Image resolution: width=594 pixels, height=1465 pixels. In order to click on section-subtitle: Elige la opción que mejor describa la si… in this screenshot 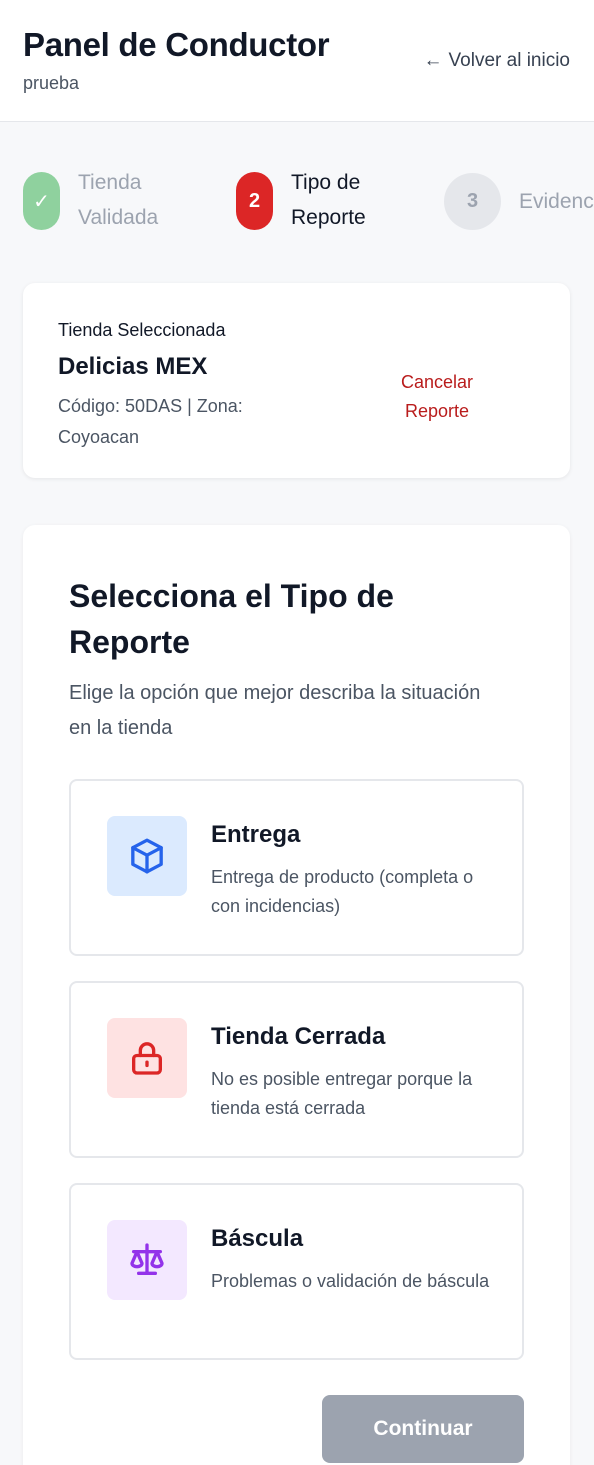, I will do `click(275, 710)`.